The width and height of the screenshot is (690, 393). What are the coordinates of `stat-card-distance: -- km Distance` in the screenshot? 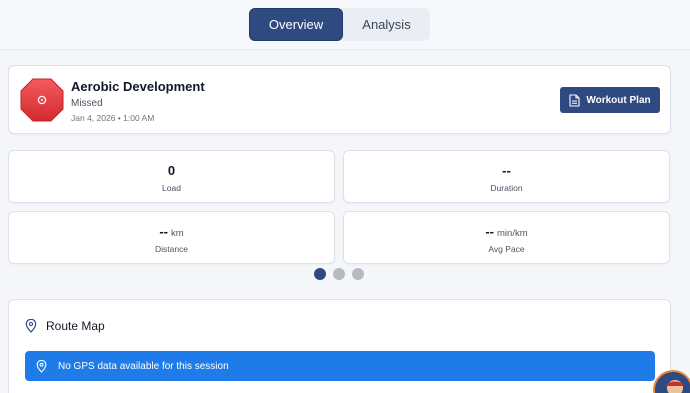 It's located at (171, 237).